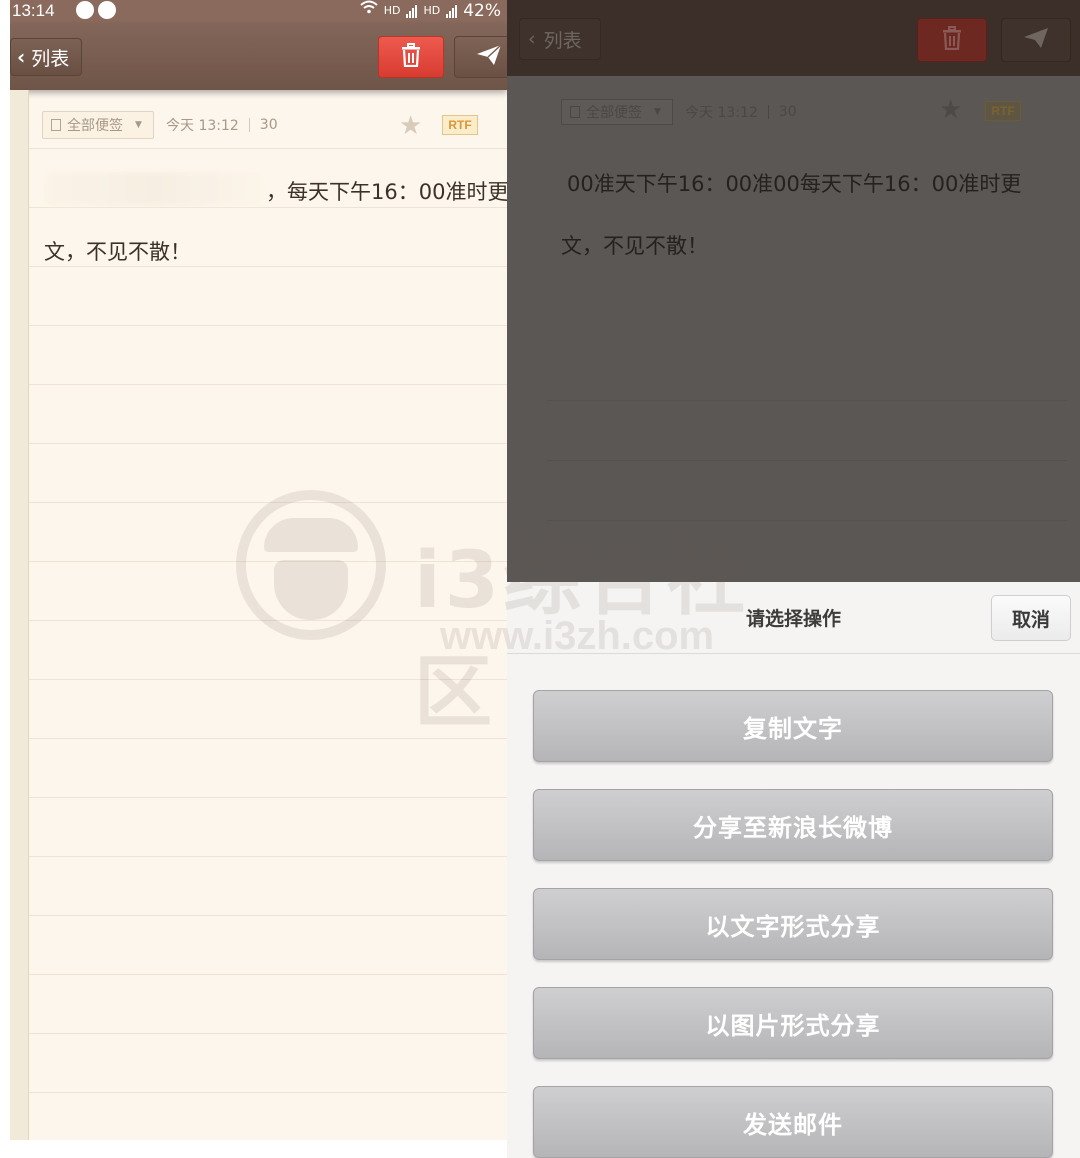 Image resolution: width=1080 pixels, height=1158 pixels. I want to click on category-dropdown-dimmed: 全部便签 ▼, so click(617, 112).